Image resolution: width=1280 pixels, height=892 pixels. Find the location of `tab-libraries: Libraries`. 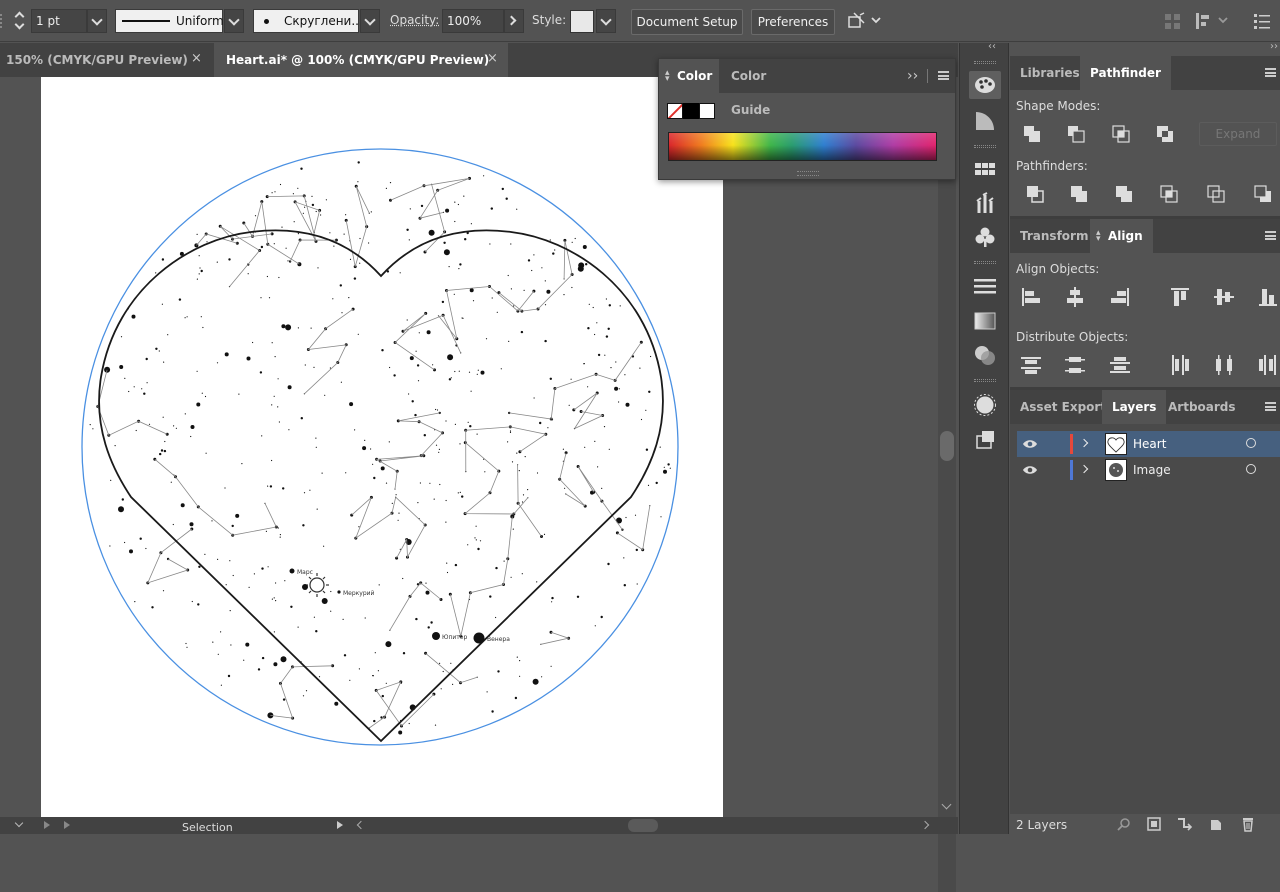

tab-libraries: Libraries is located at coordinates (1050, 73).